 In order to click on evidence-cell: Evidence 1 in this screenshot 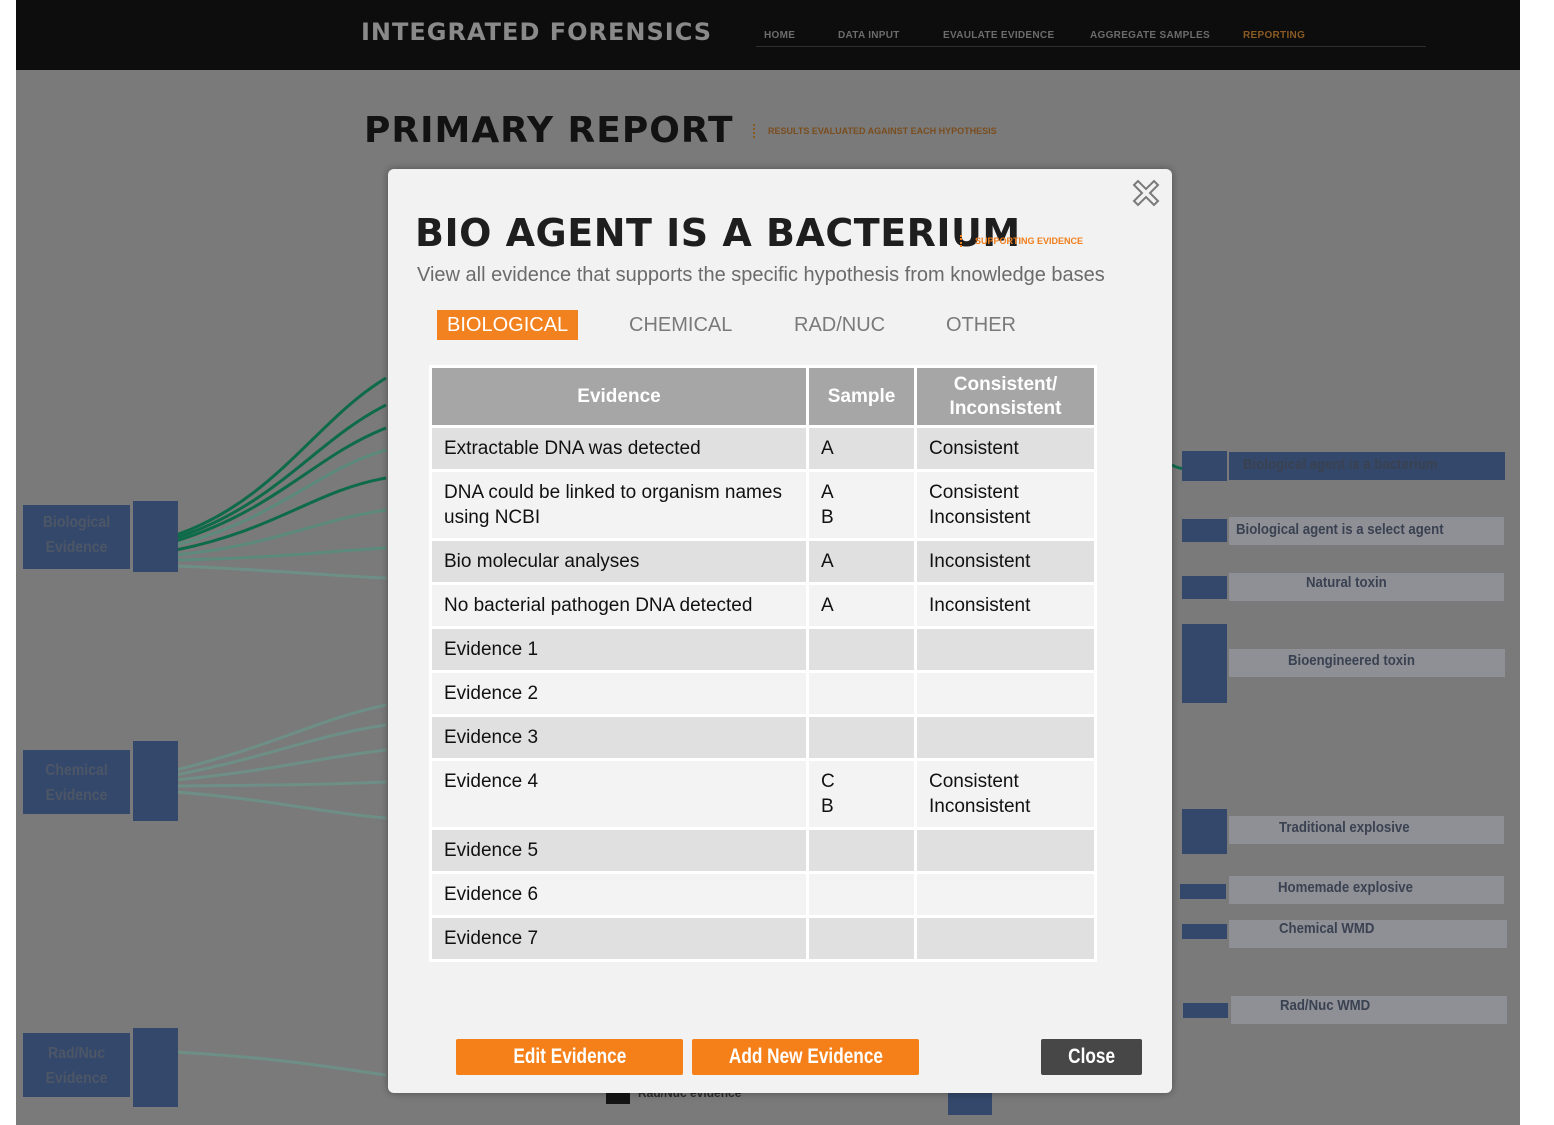, I will do `click(619, 649)`.